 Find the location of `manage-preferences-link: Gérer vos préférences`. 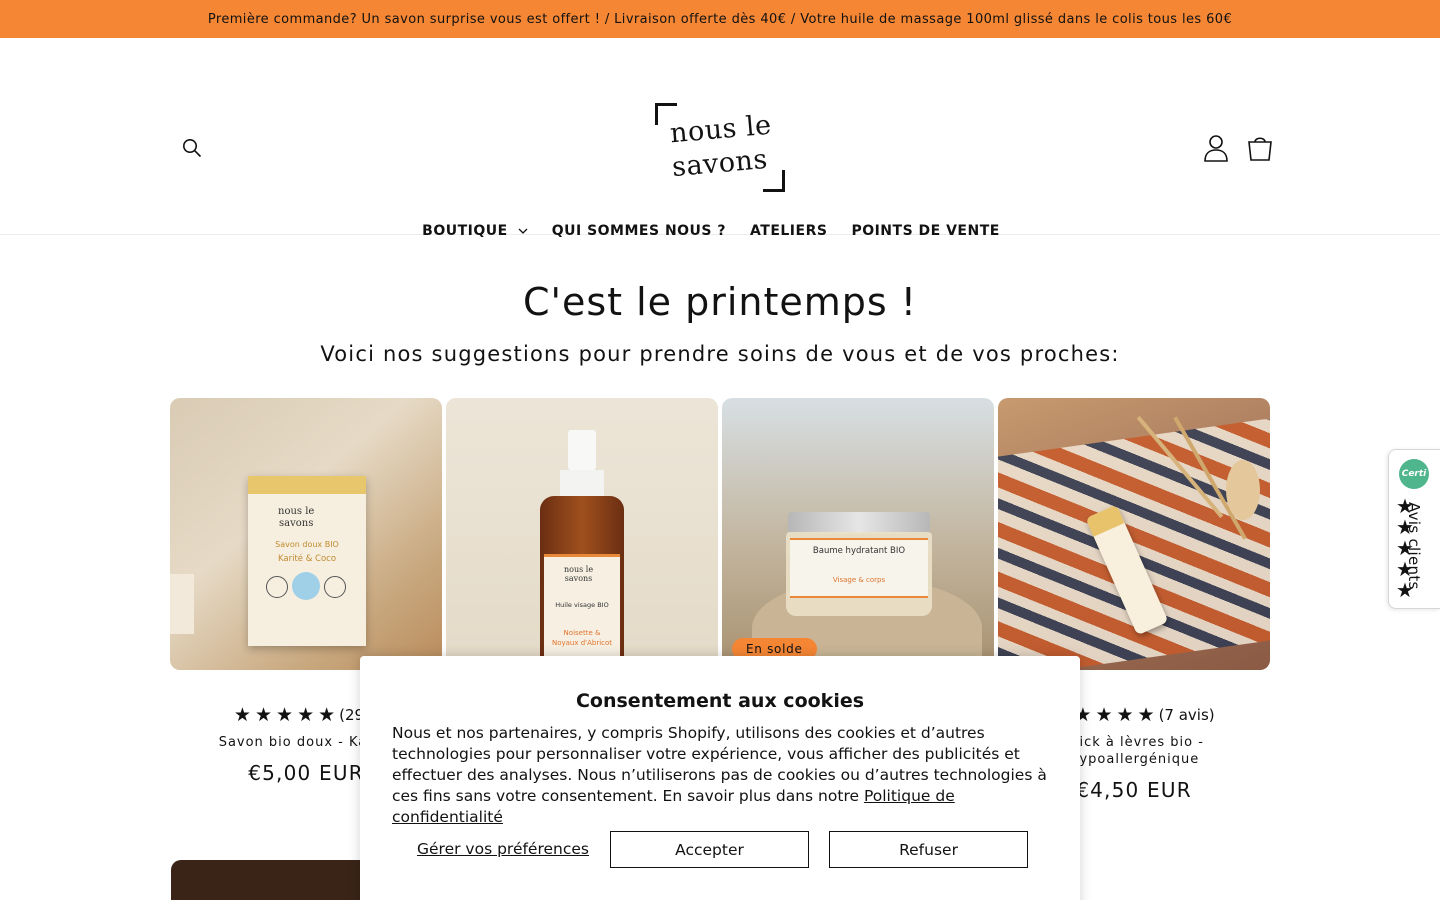

manage-preferences-link: Gérer vos préférences is located at coordinates (503, 849).